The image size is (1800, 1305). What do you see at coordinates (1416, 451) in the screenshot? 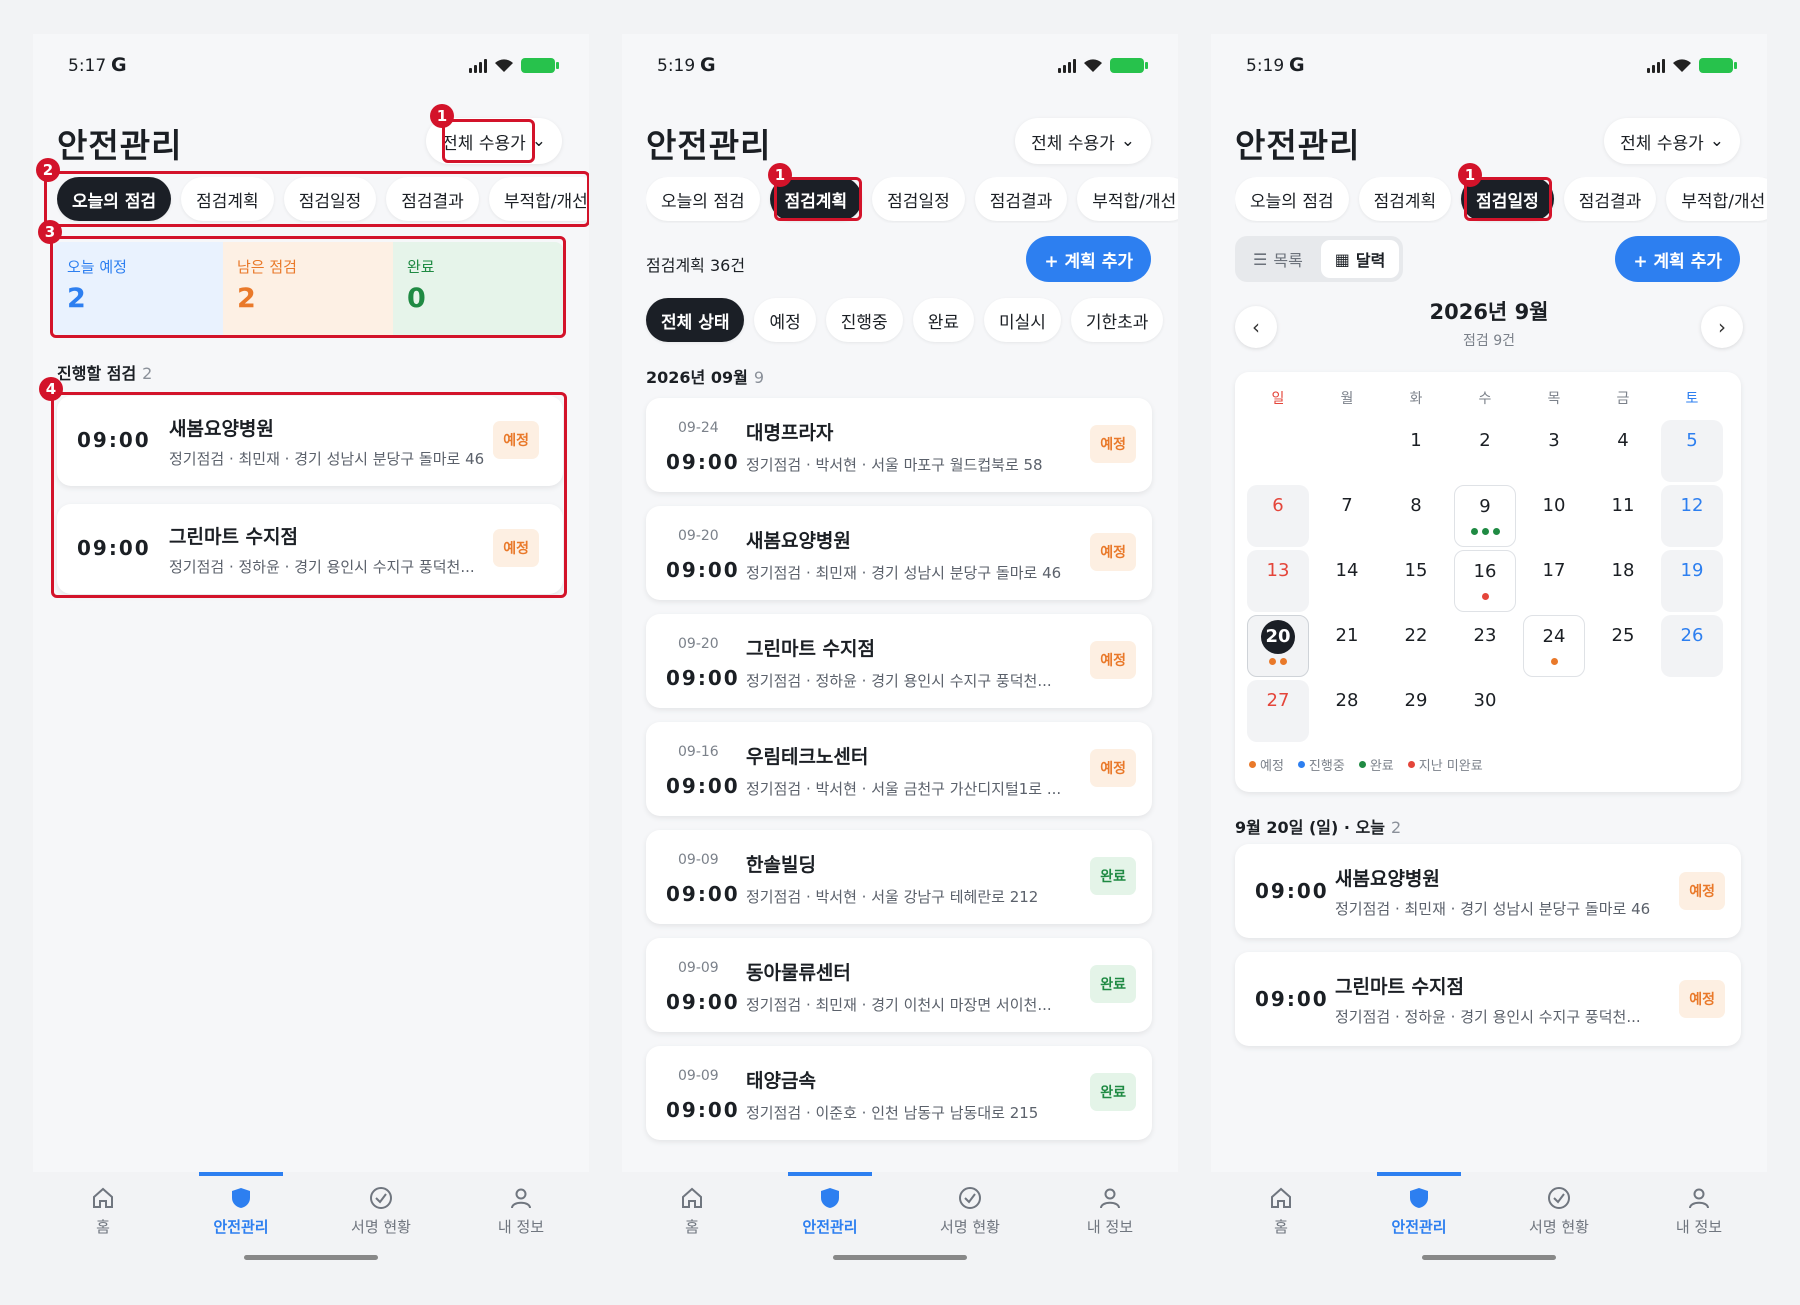
I see `calendar-day: 1` at bounding box center [1416, 451].